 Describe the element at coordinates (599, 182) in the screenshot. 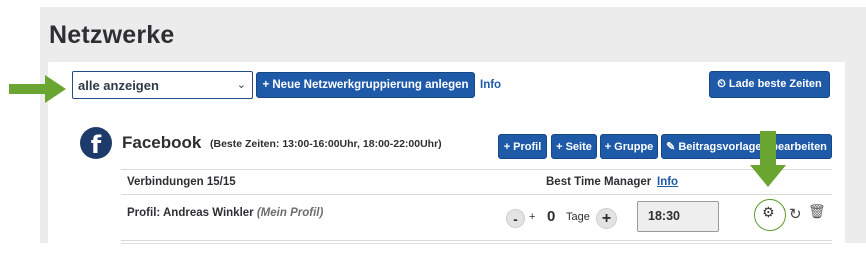

I see `best-time-manager-label: Best Time Manager` at that location.